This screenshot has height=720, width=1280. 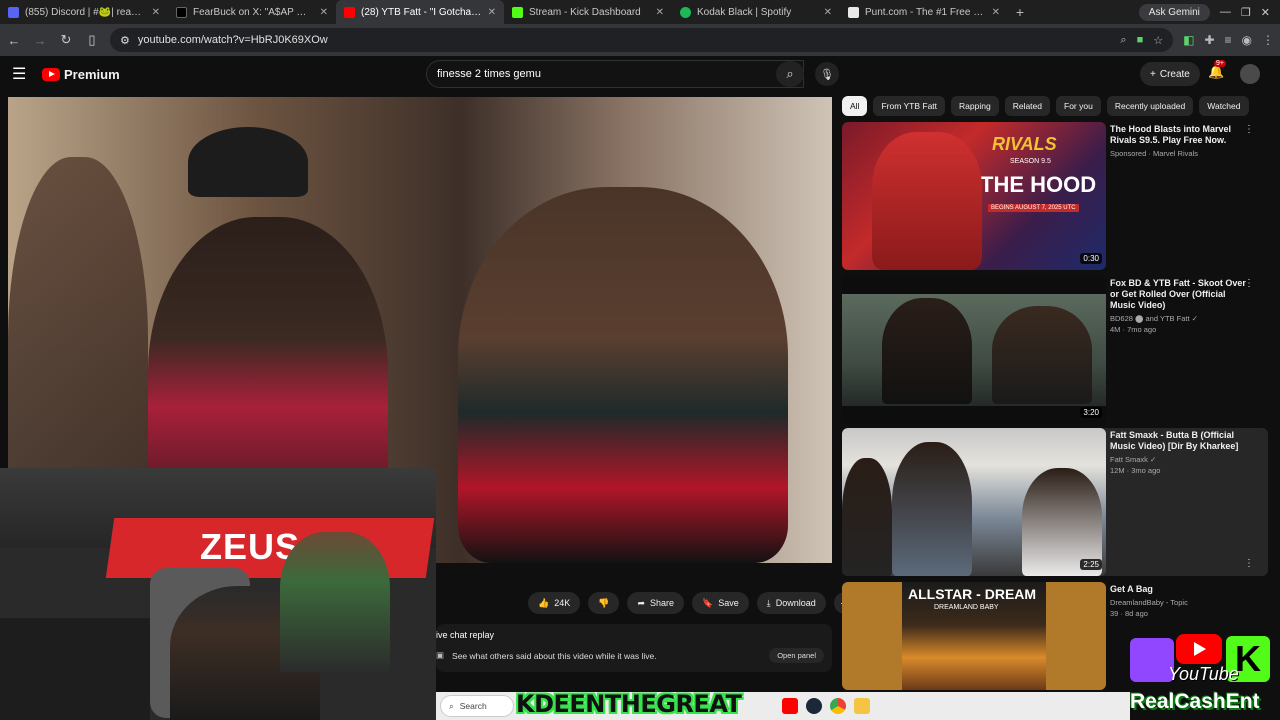 I want to click on spotify-icon, so click(x=685, y=12).